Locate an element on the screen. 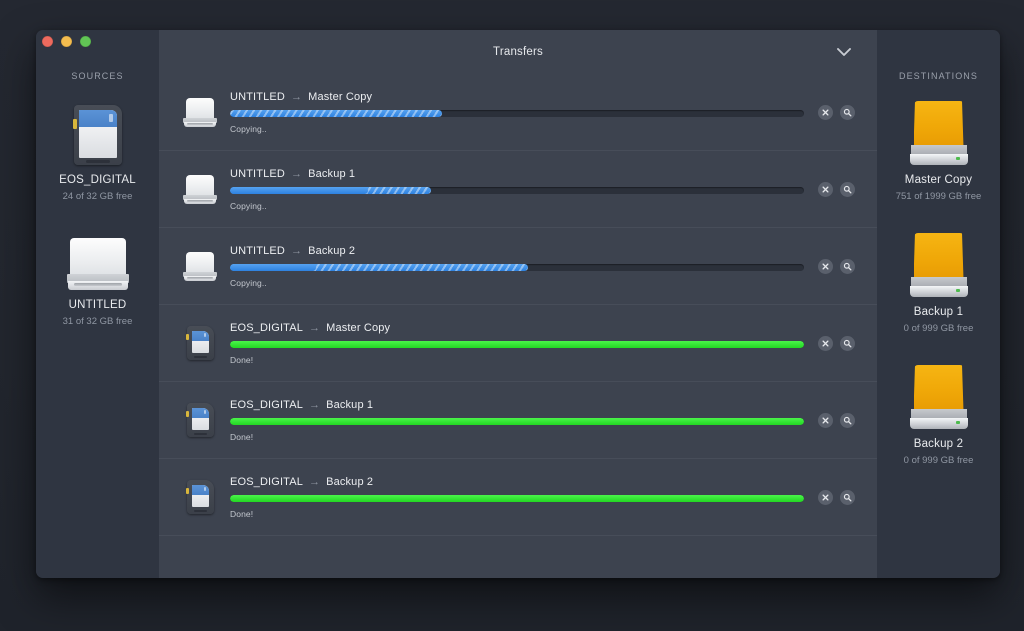 The image size is (1024, 631). transfer-row: EOS_DIGITAL → Master Copy Done! is located at coordinates (518, 343).